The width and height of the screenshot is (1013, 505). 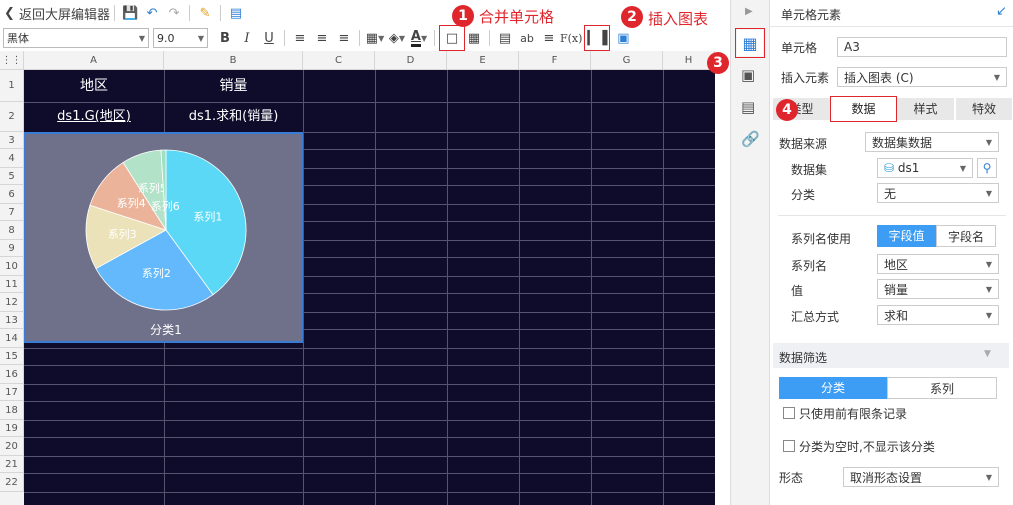 What do you see at coordinates (94, 86) in the screenshot?
I see `cell-a1: 地区` at bounding box center [94, 86].